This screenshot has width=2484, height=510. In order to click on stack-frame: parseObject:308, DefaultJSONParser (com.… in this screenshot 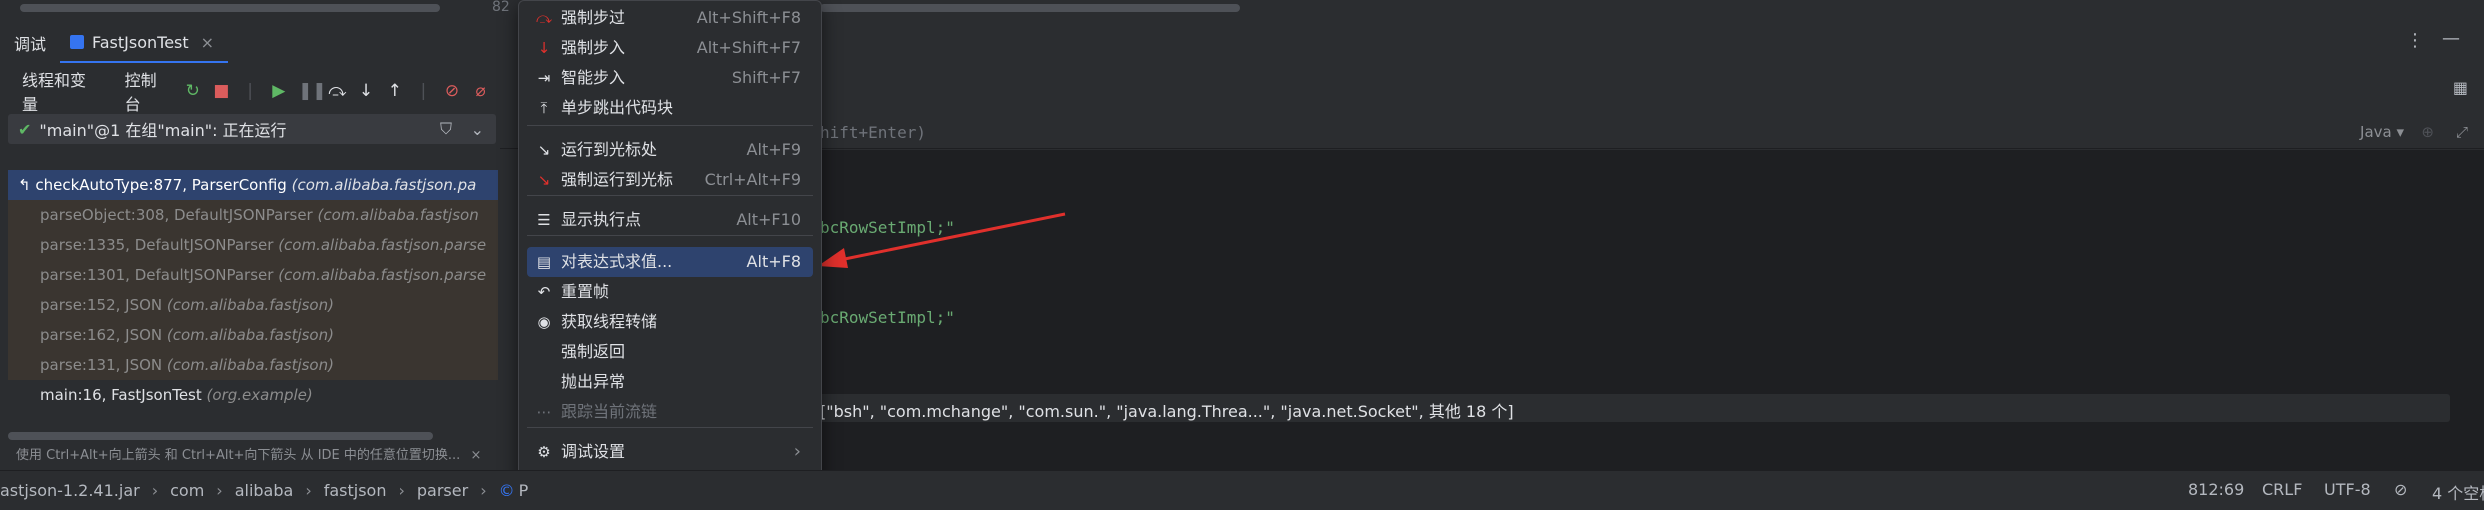, I will do `click(253, 215)`.